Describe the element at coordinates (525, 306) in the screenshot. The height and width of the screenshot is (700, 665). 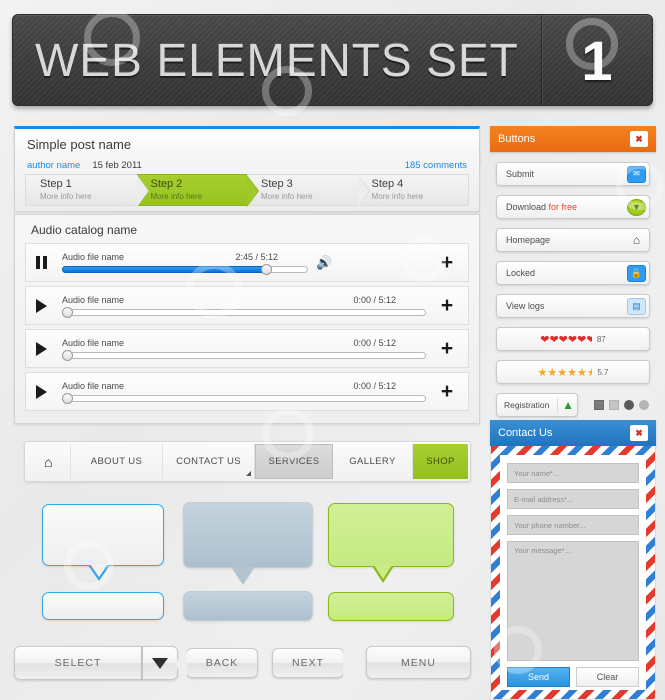
I see `view-logs-button-label: View logs` at that location.